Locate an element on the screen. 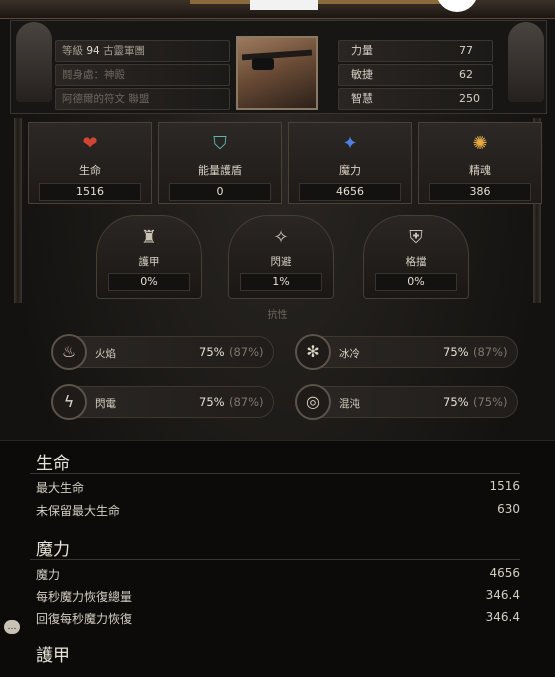 The height and width of the screenshot is (677, 555). attribute-intelligence: 智慧 250 is located at coordinates (415, 99).